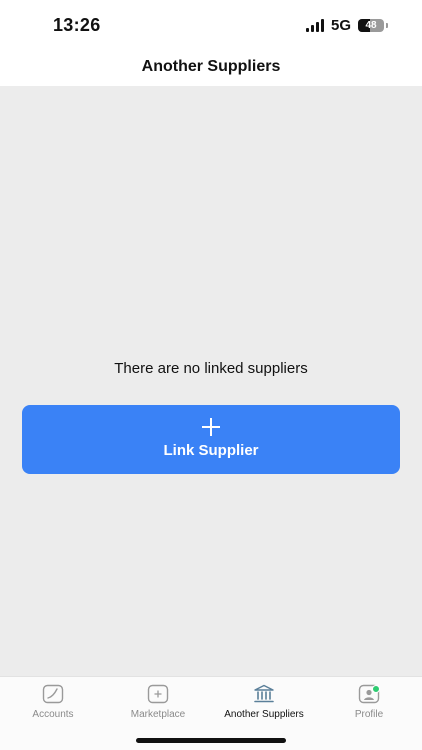  I want to click on signal-icon, so click(314, 25).